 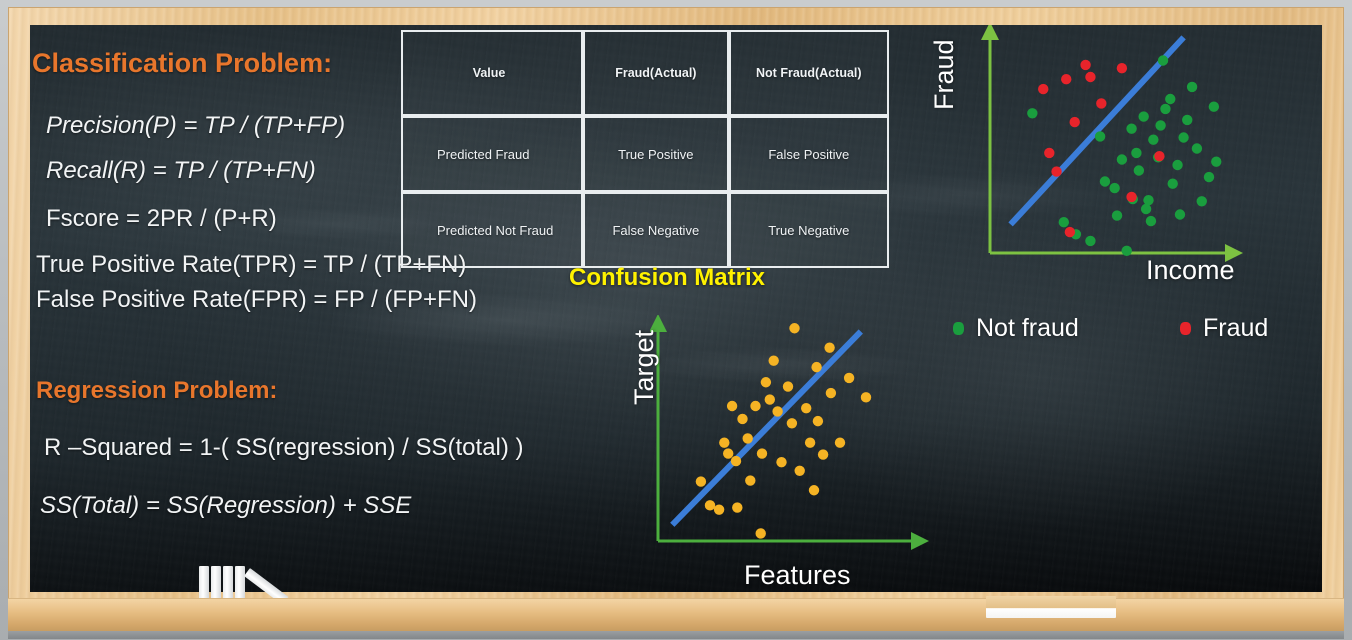 What do you see at coordinates (161, 218) in the screenshot?
I see `formula-fscore: Fscore = 2PR / (P+R)` at bounding box center [161, 218].